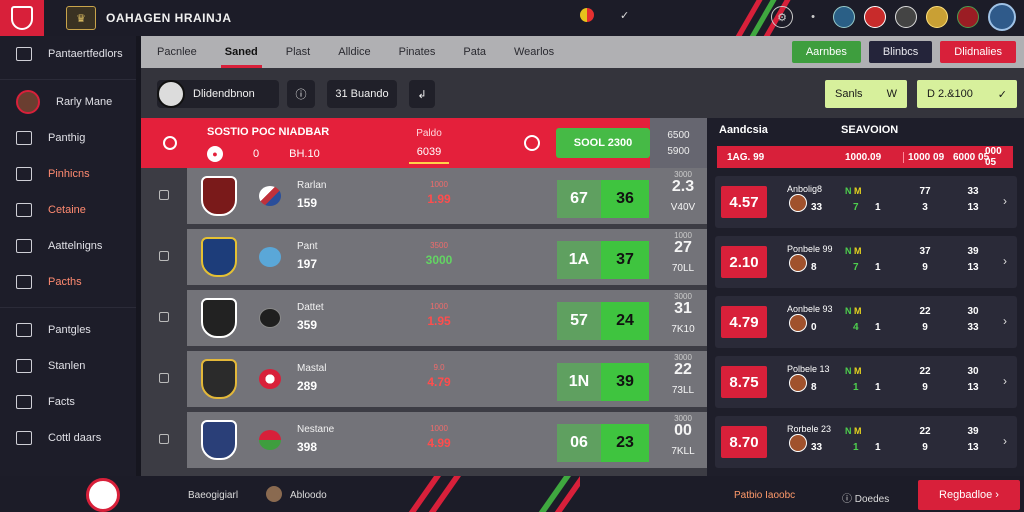  Describe the element at coordinates (967, 94) in the screenshot. I see `value-select: D 2.&100 ✓` at that location.